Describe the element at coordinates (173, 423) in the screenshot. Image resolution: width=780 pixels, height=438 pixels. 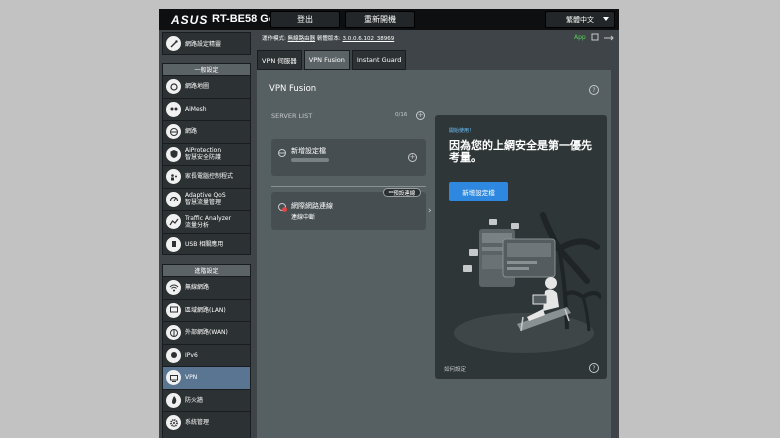
I see `gear-icon` at that location.